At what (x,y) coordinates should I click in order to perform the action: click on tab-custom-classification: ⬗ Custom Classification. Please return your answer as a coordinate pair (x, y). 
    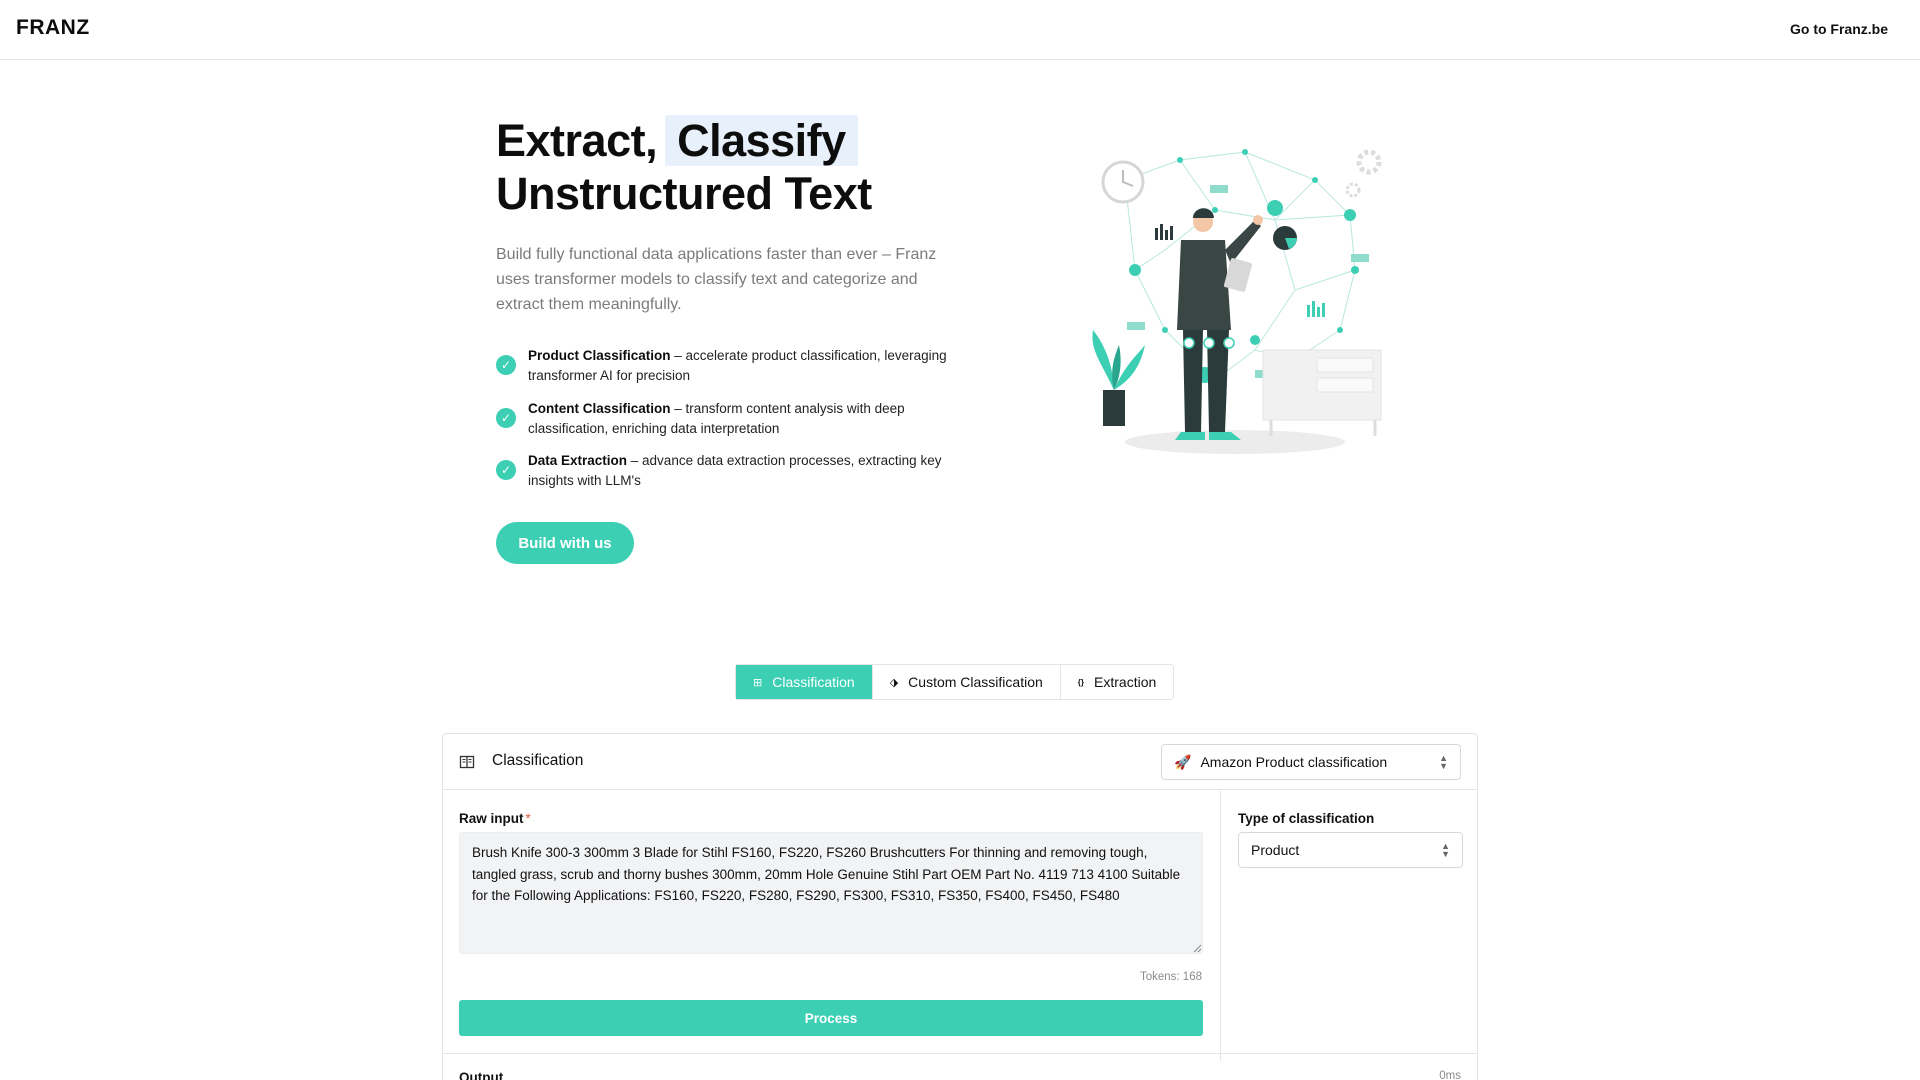
    Looking at the image, I should click on (967, 682).